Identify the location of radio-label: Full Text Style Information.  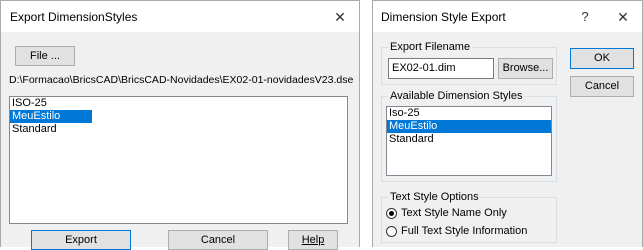
(464, 231).